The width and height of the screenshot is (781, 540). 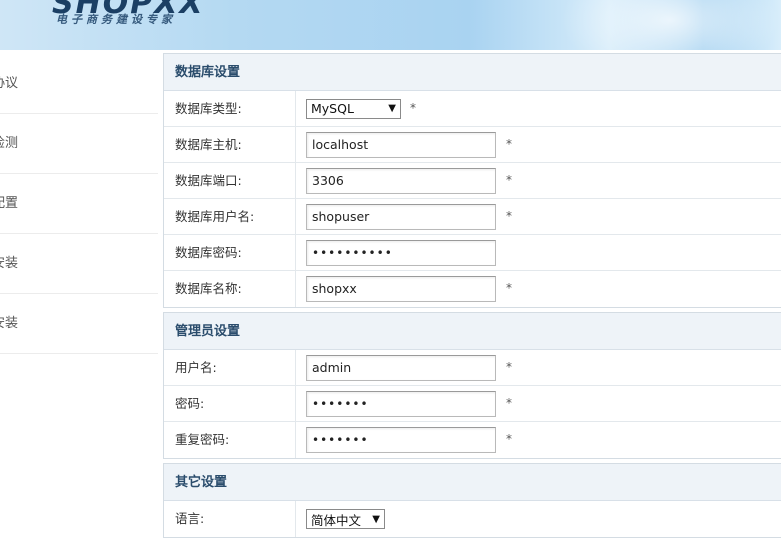 I want to click on field-label: 数据库类型:, so click(x=230, y=108).